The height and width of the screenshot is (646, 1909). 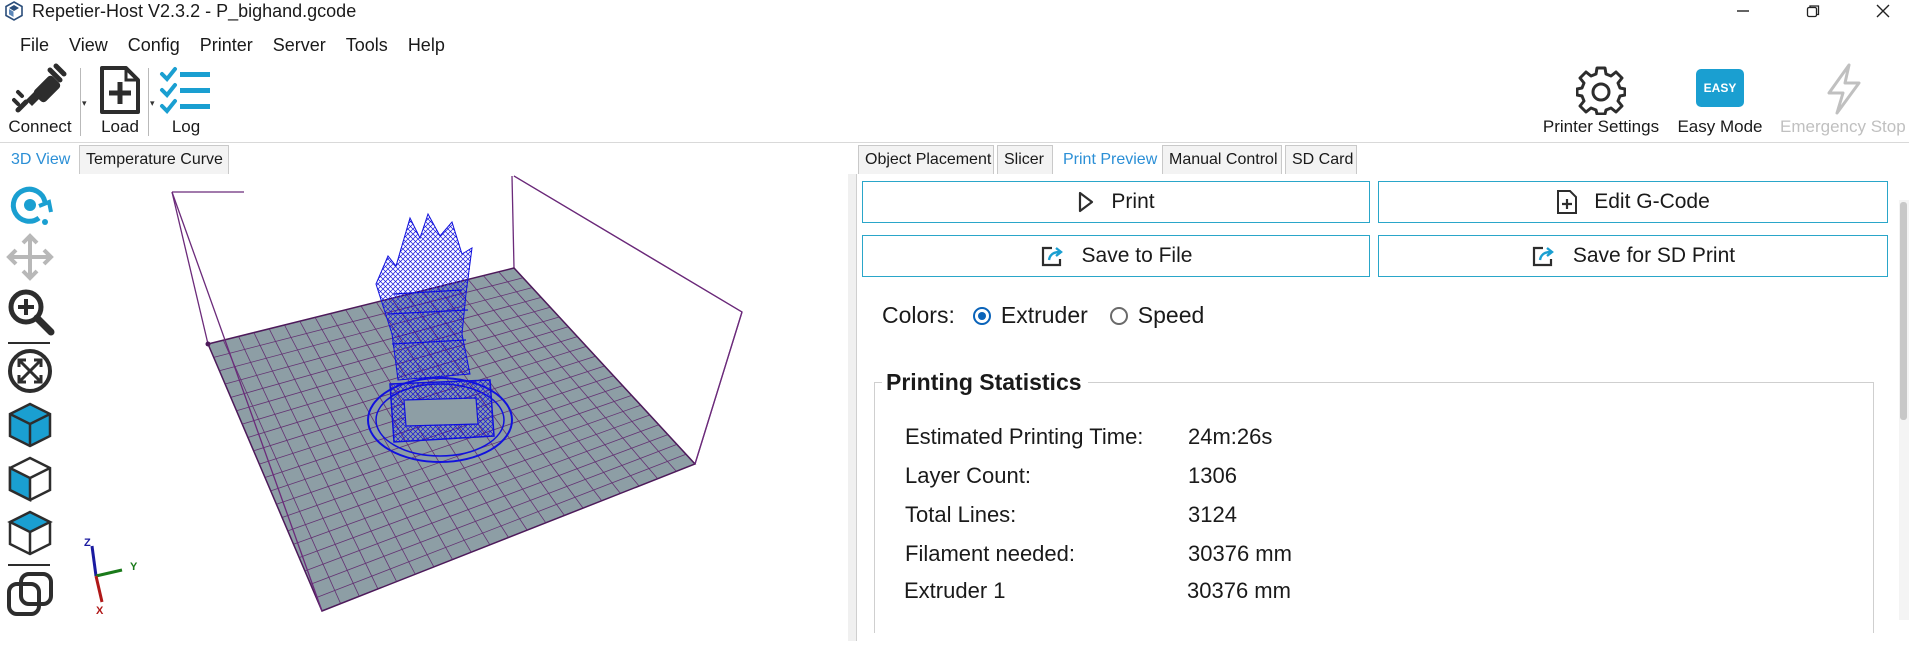 I want to click on stat-label: Layer Count:, so click(x=968, y=475).